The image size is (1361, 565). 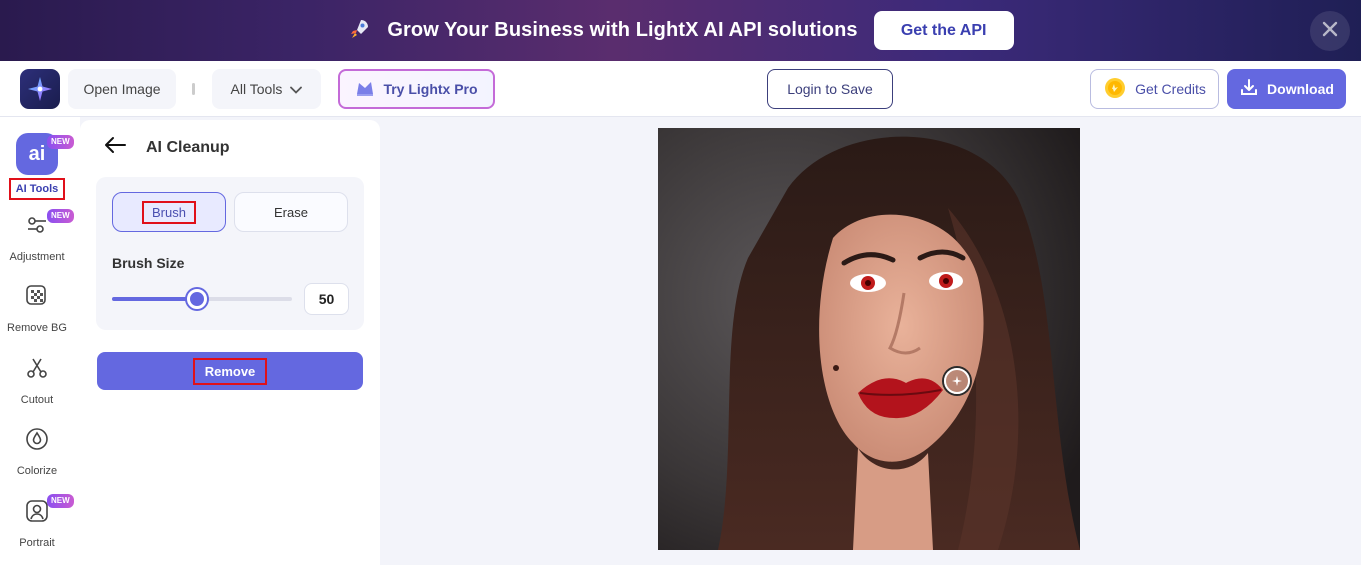 I want to click on try-pro-label: Try Lightx Pro, so click(x=430, y=89).